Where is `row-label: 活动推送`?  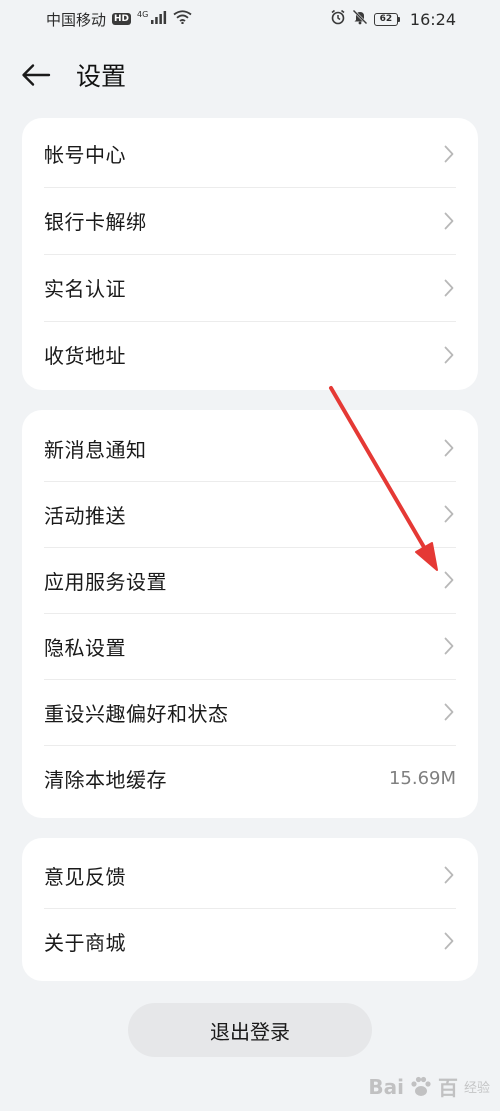
row-label: 活动推送 is located at coordinates (85, 515).